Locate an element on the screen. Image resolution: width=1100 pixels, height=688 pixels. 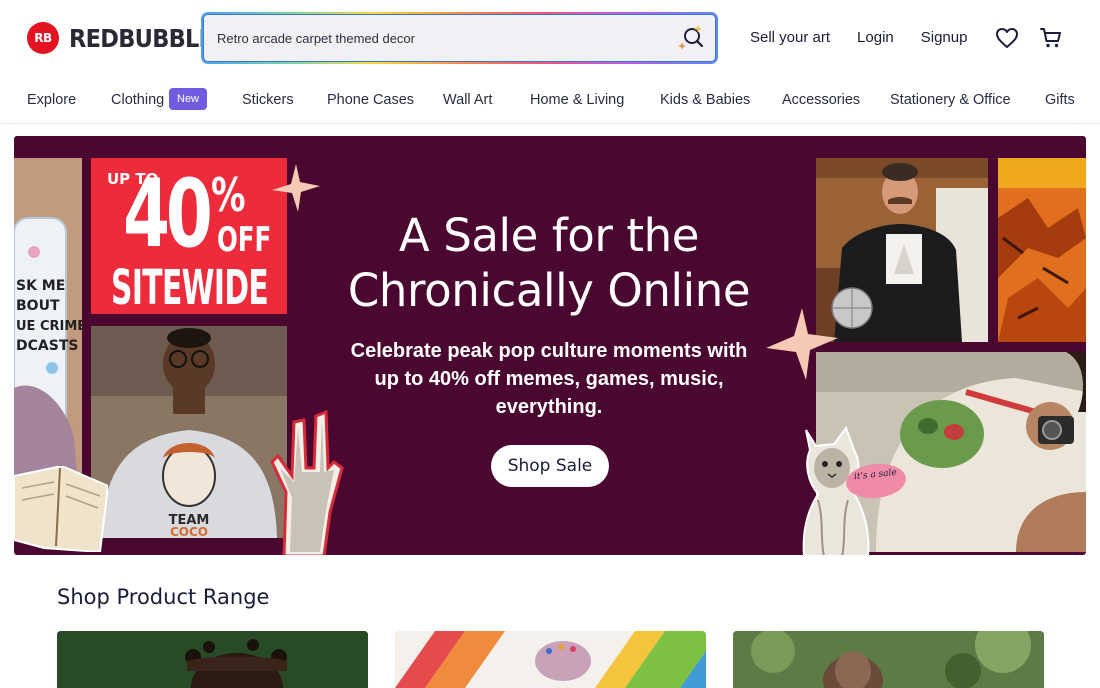
logo-mark: RB is located at coordinates (43, 38).